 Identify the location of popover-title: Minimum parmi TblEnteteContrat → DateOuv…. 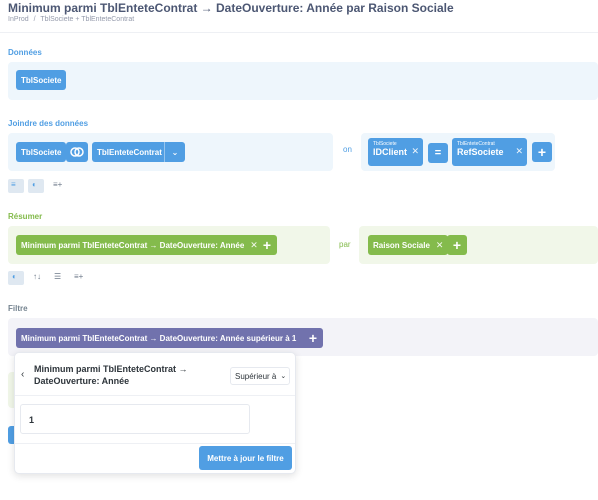
(111, 375).